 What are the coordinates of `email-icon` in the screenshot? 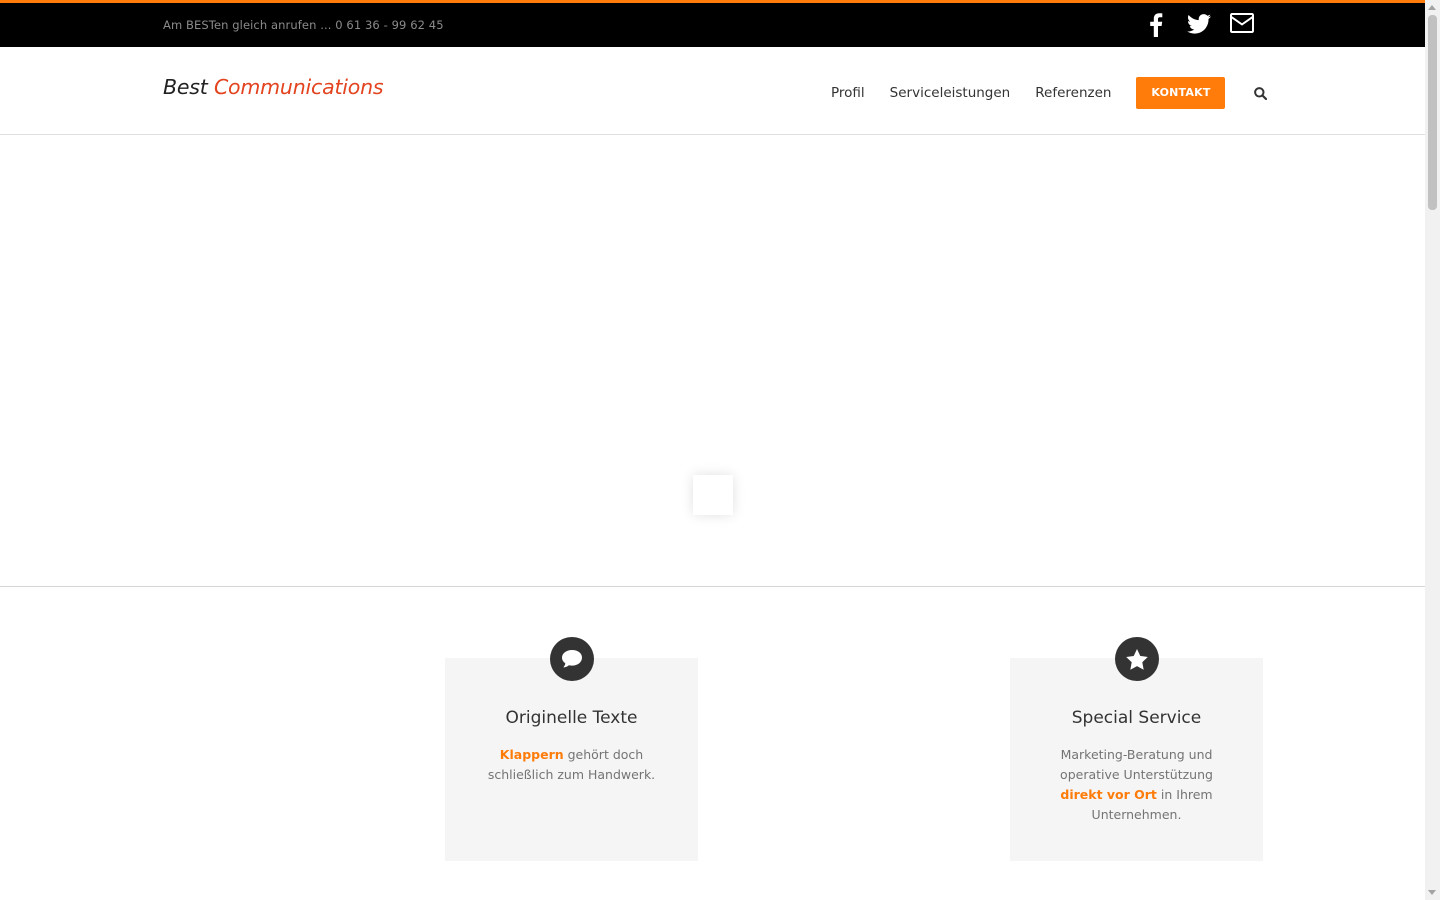 It's located at (1241, 26).